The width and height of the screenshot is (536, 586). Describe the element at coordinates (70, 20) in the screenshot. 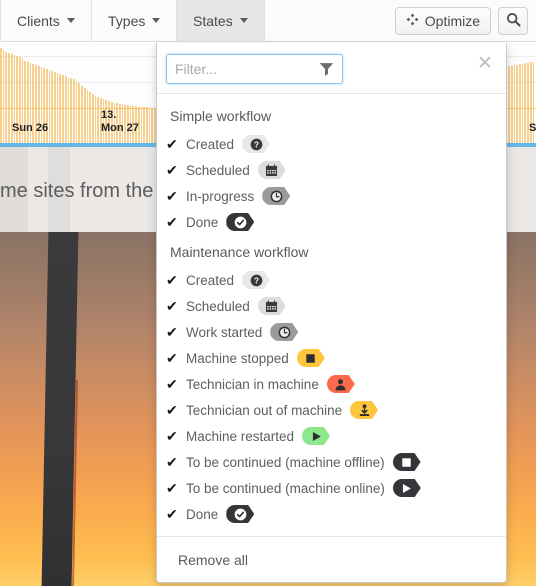

I see `chevron-down-icon` at that location.